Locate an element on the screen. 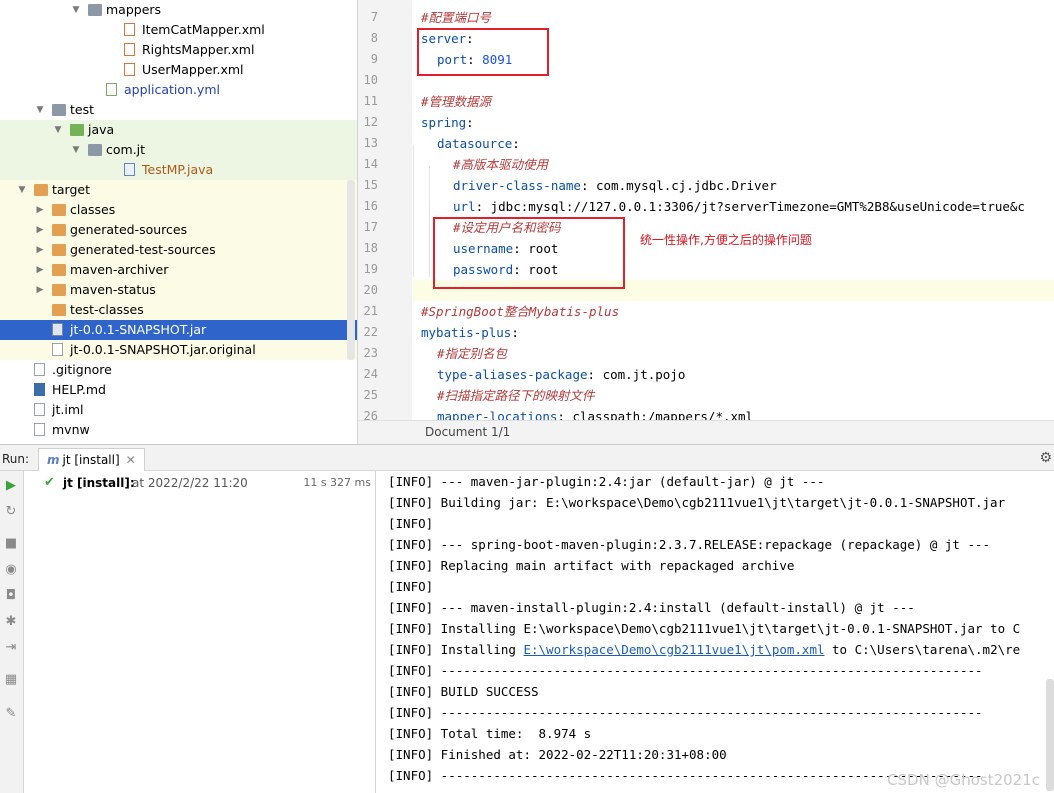 The image size is (1054, 793). tree-item: UserMapper.xml is located at coordinates (178, 70).